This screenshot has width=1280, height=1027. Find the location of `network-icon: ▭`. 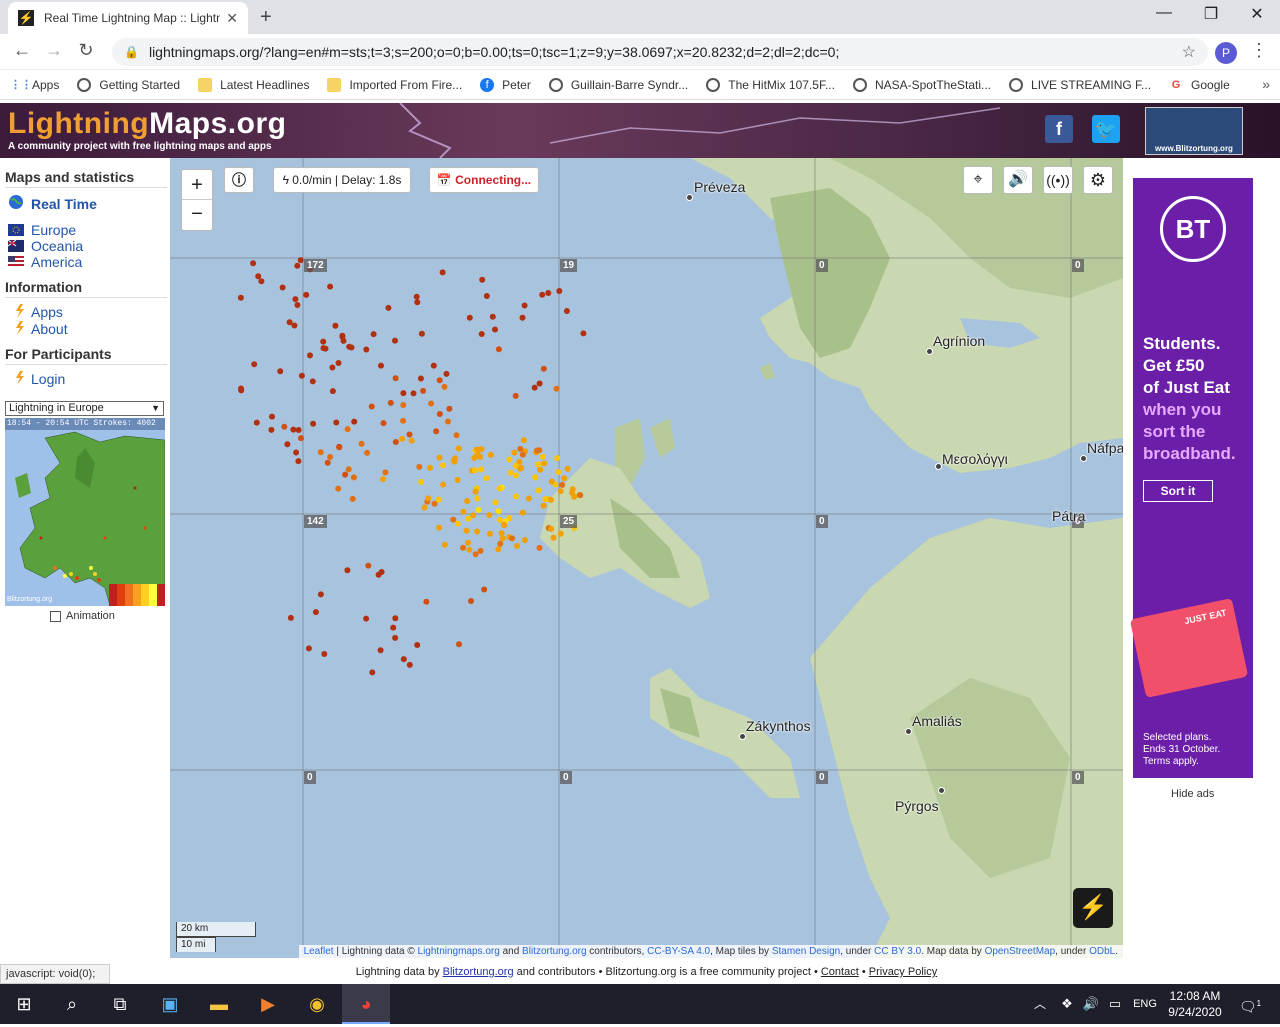

network-icon: ▭ is located at coordinates (1115, 1004).